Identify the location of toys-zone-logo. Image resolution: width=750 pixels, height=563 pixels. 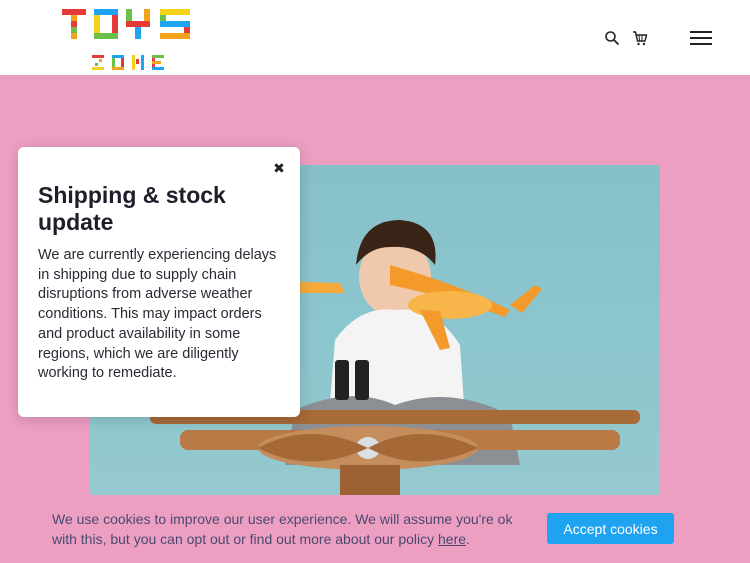
(127, 39).